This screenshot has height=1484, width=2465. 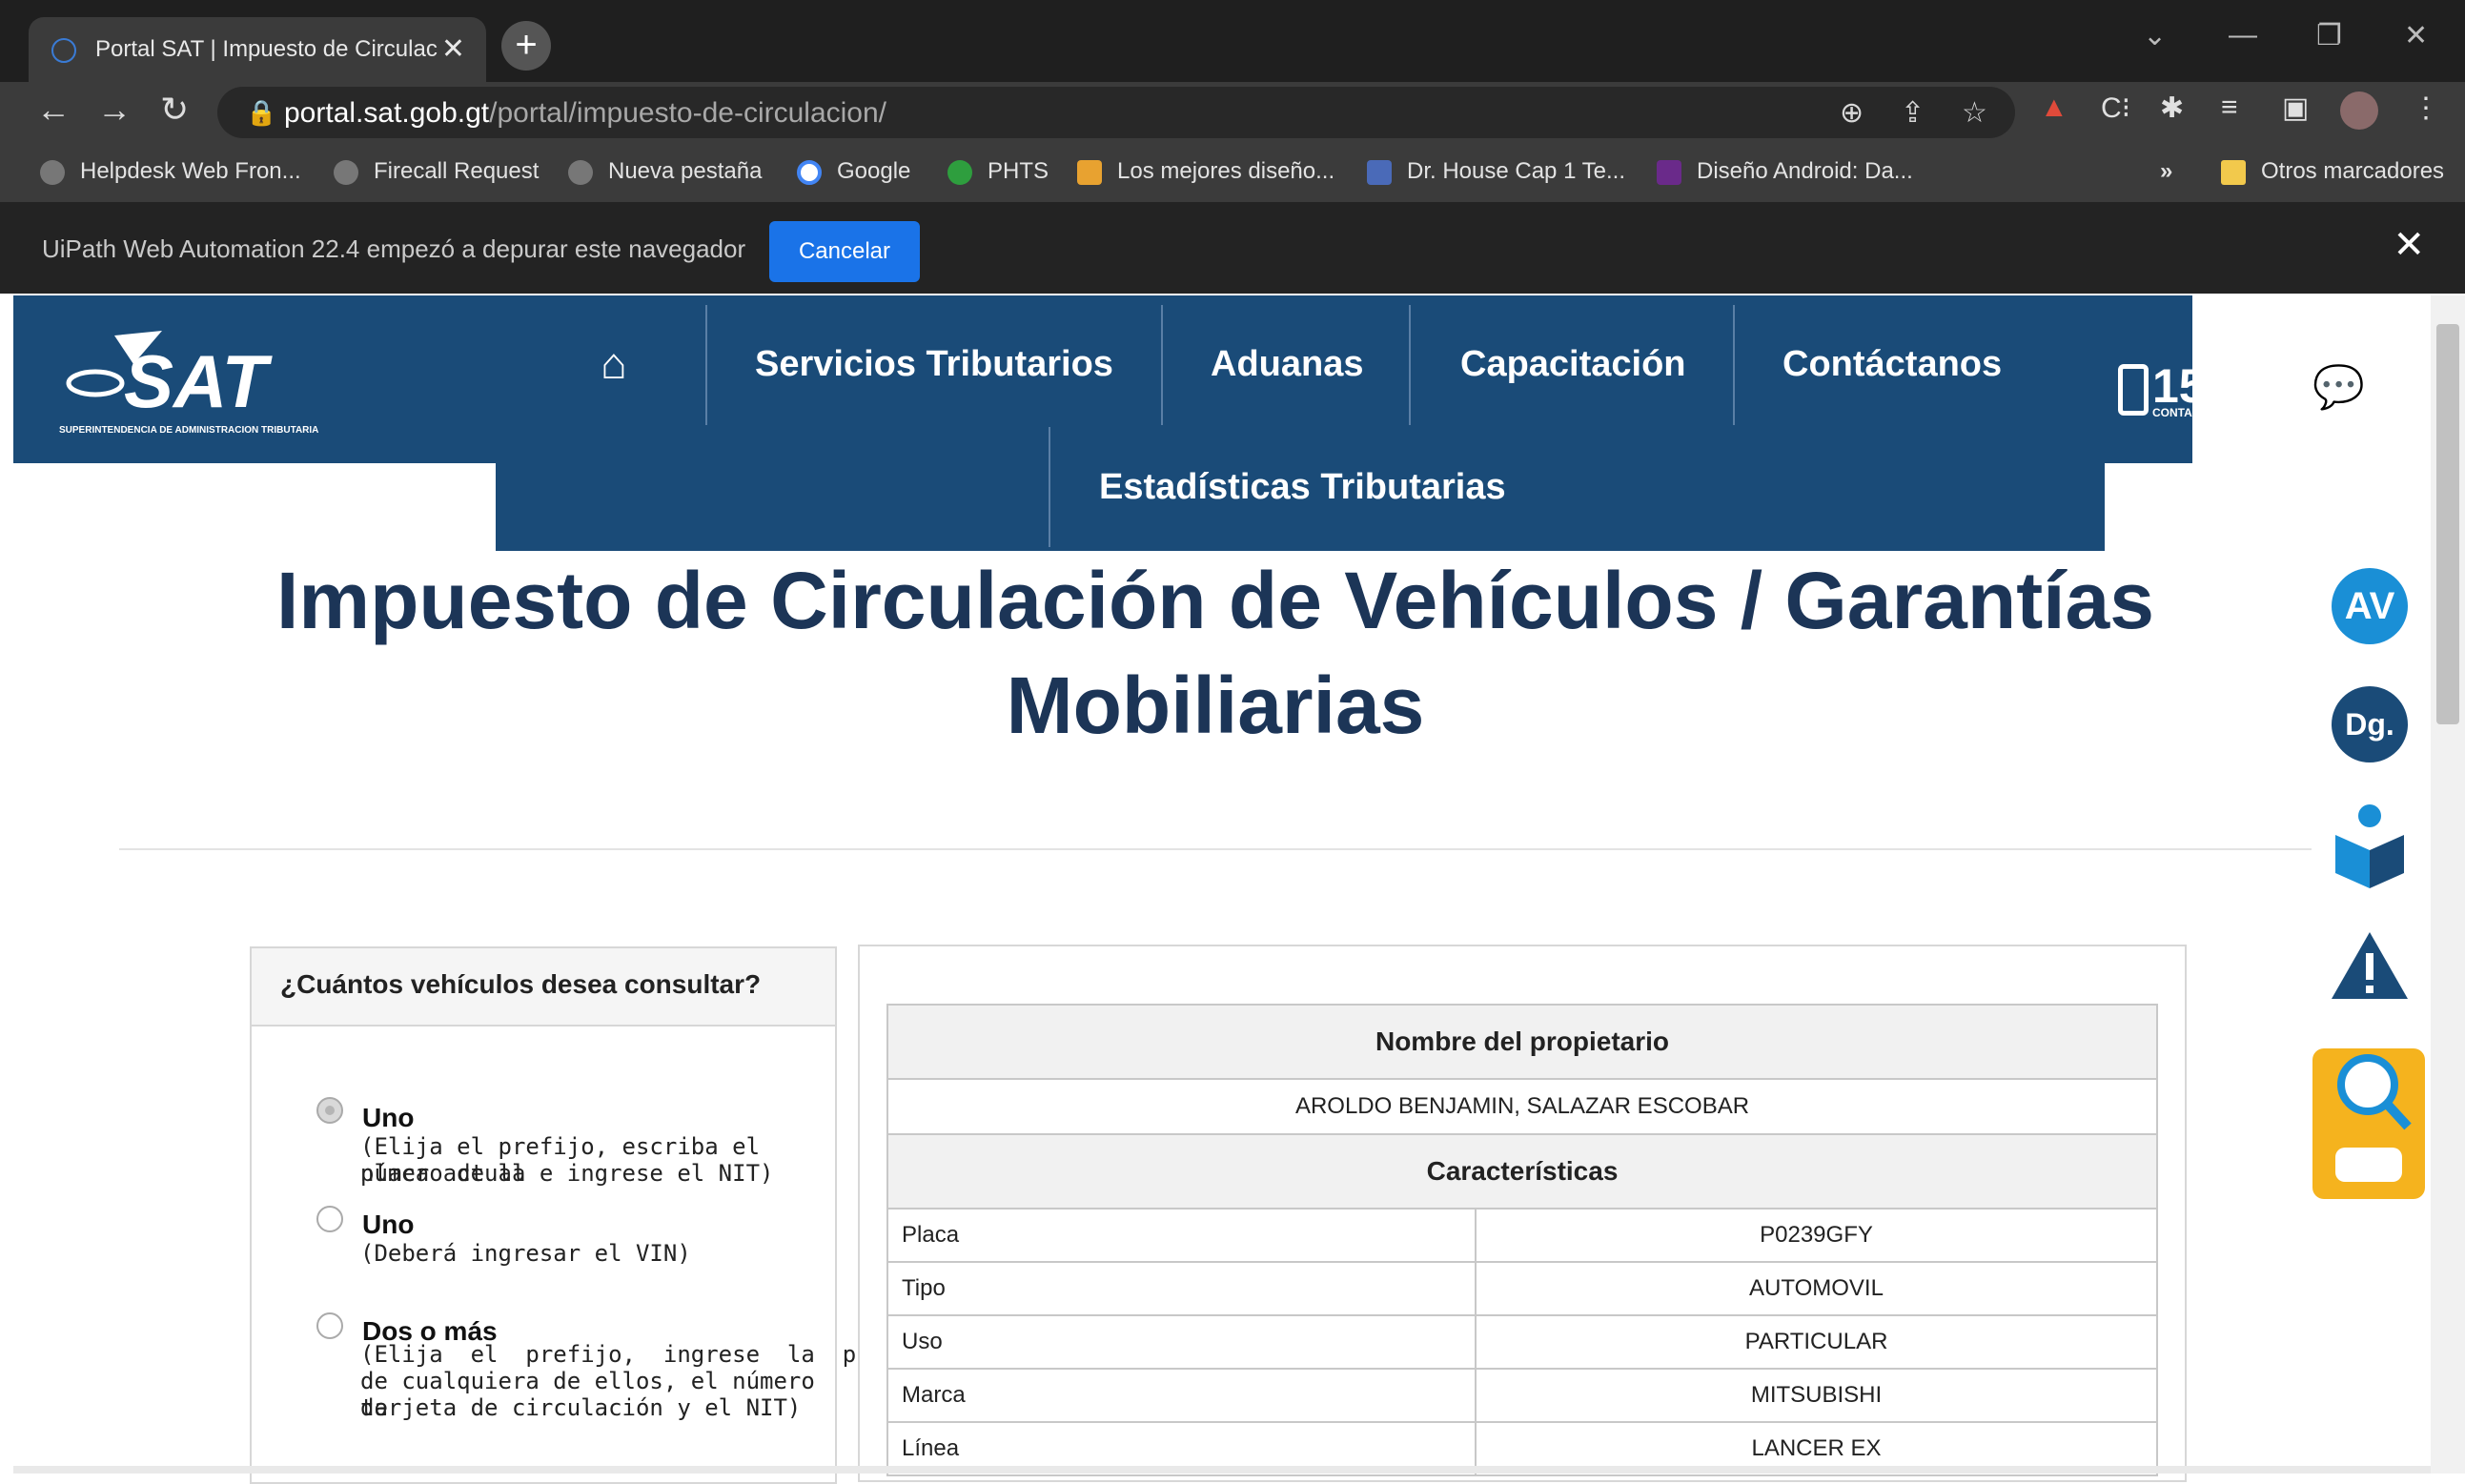 I want to click on close-tab-icon: ✕, so click(x=453, y=49).